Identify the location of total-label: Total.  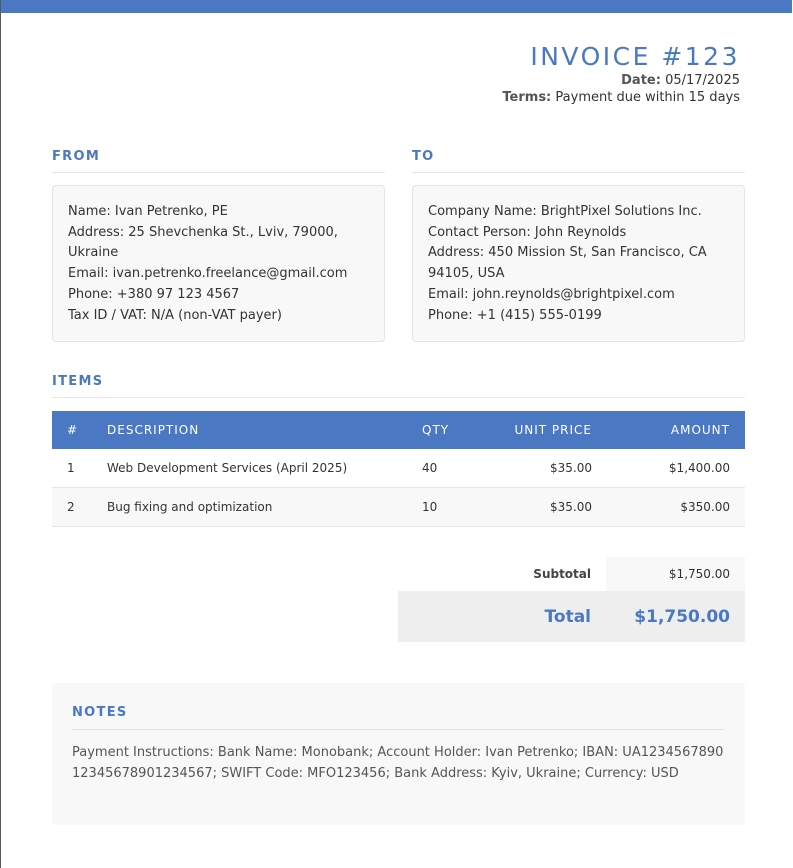
(567, 616).